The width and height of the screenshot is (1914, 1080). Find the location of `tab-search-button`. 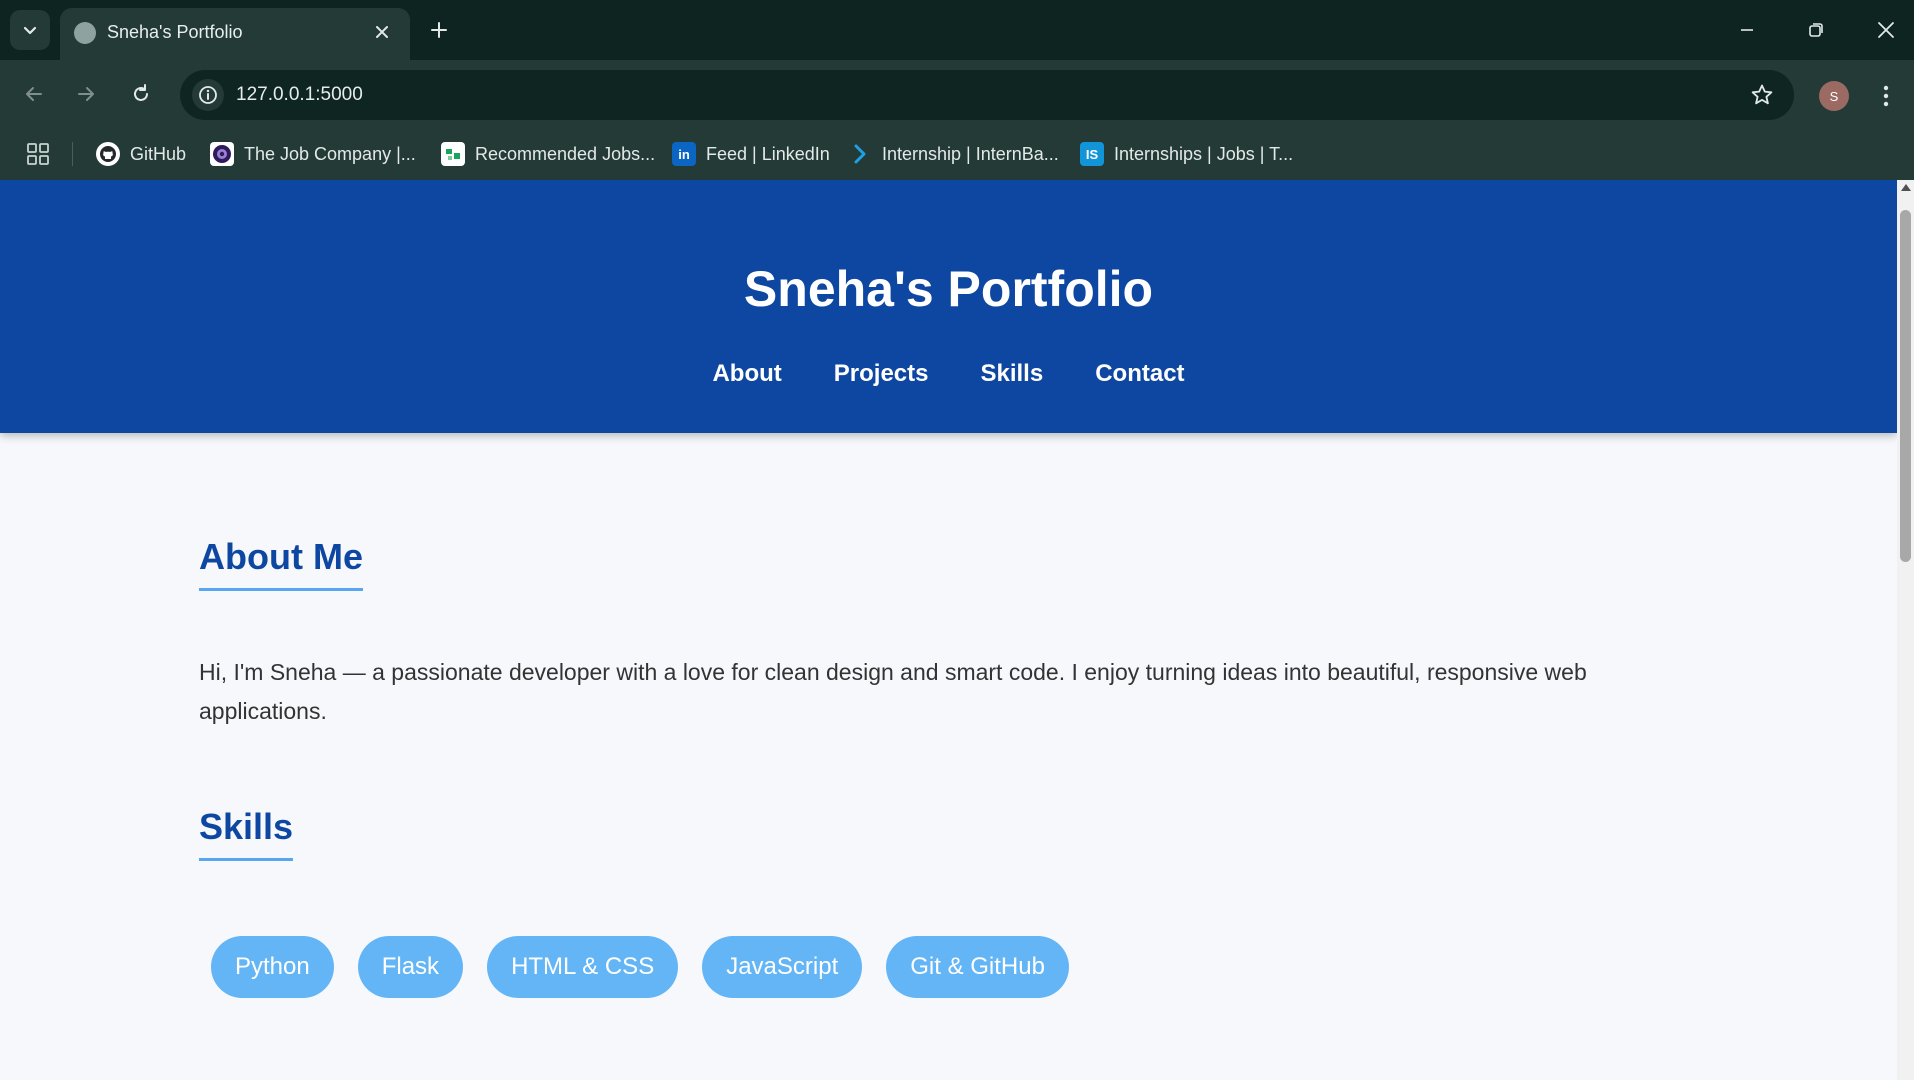

tab-search-button is located at coordinates (30, 30).